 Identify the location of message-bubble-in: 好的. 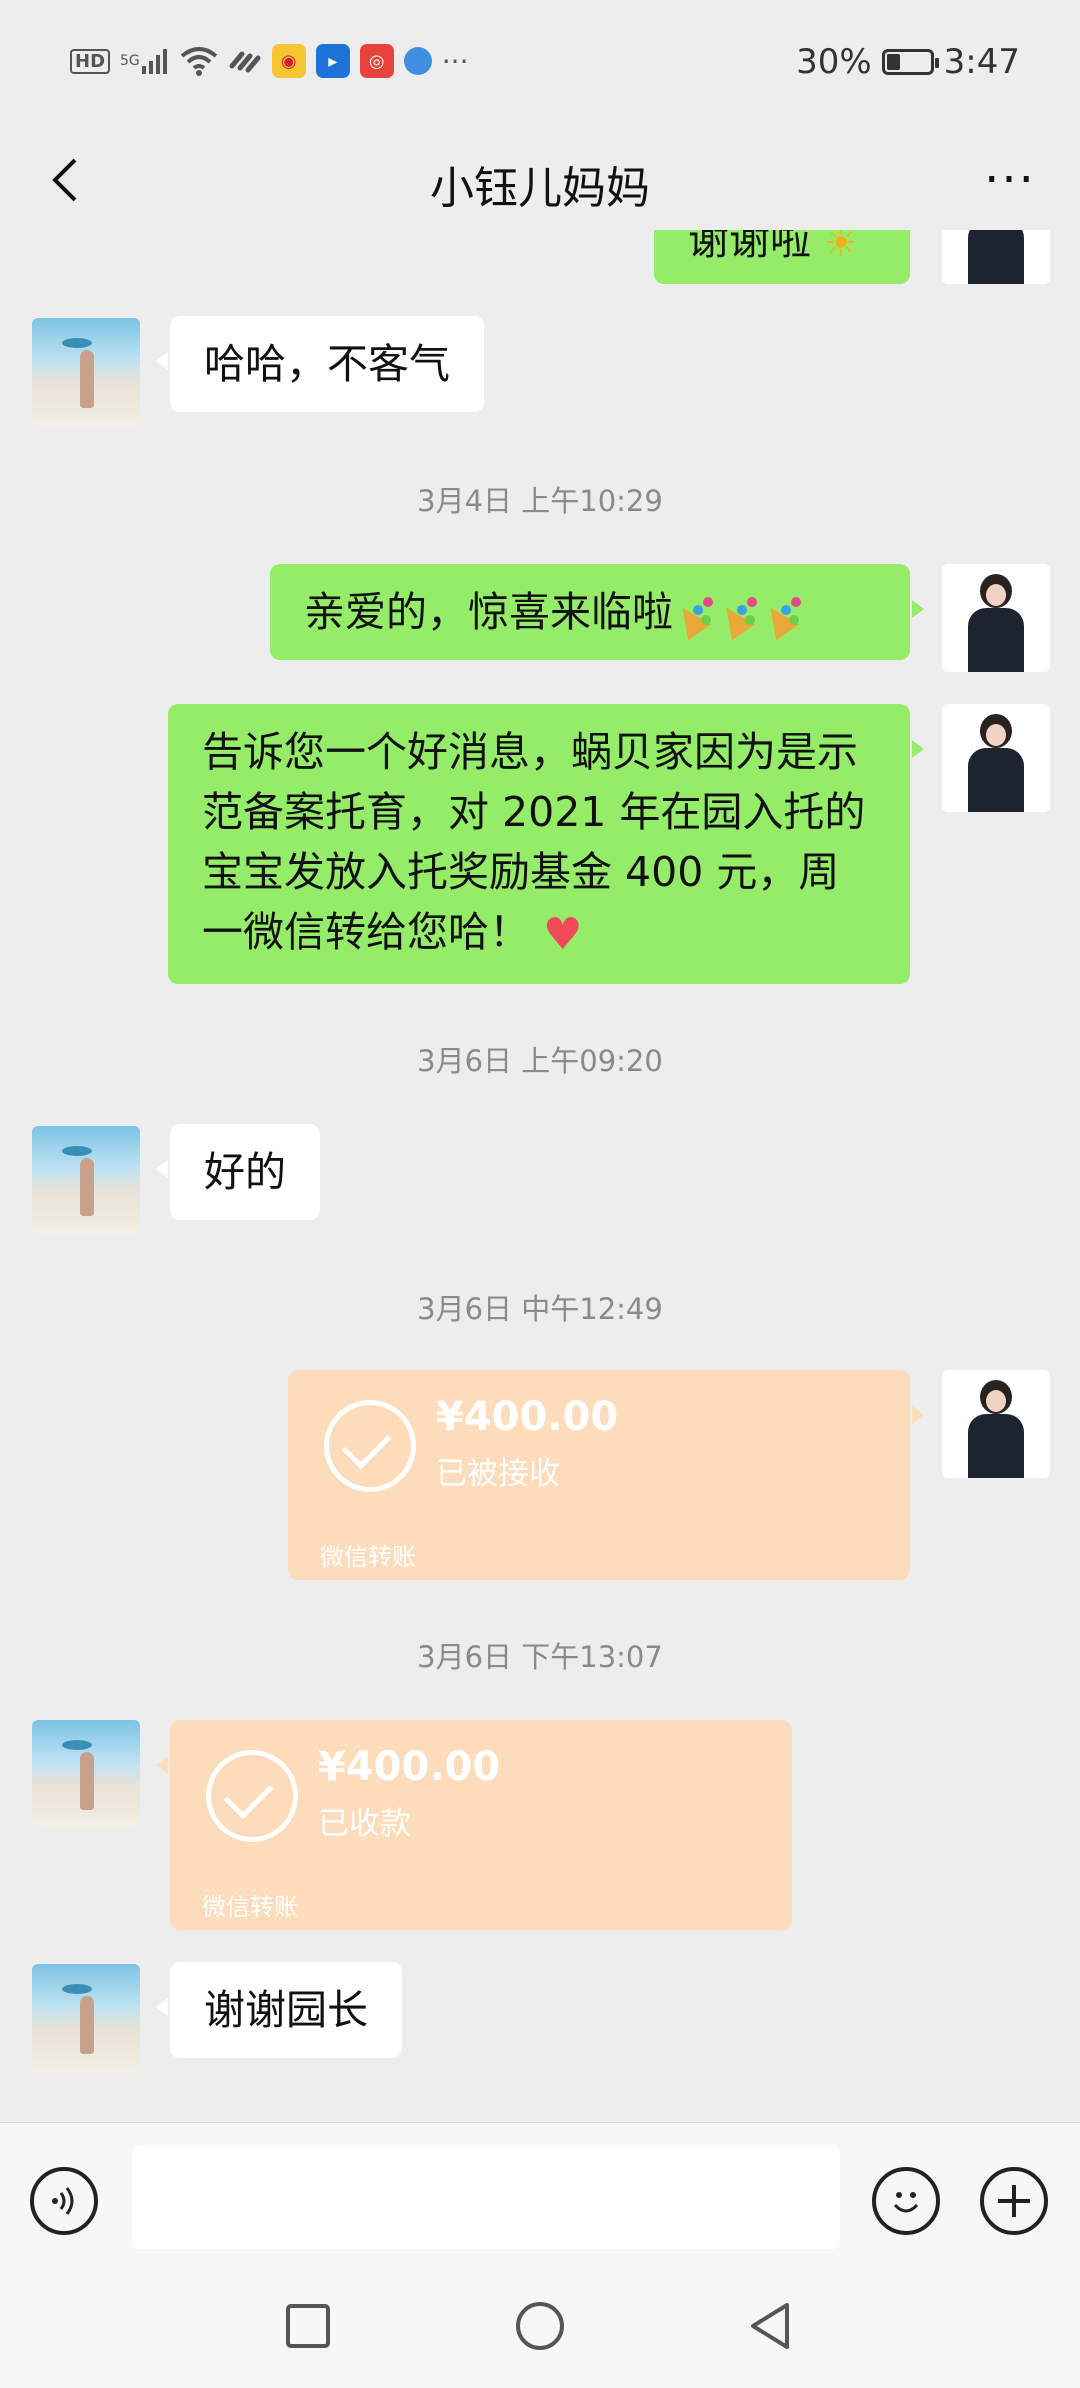
(238, 1172).